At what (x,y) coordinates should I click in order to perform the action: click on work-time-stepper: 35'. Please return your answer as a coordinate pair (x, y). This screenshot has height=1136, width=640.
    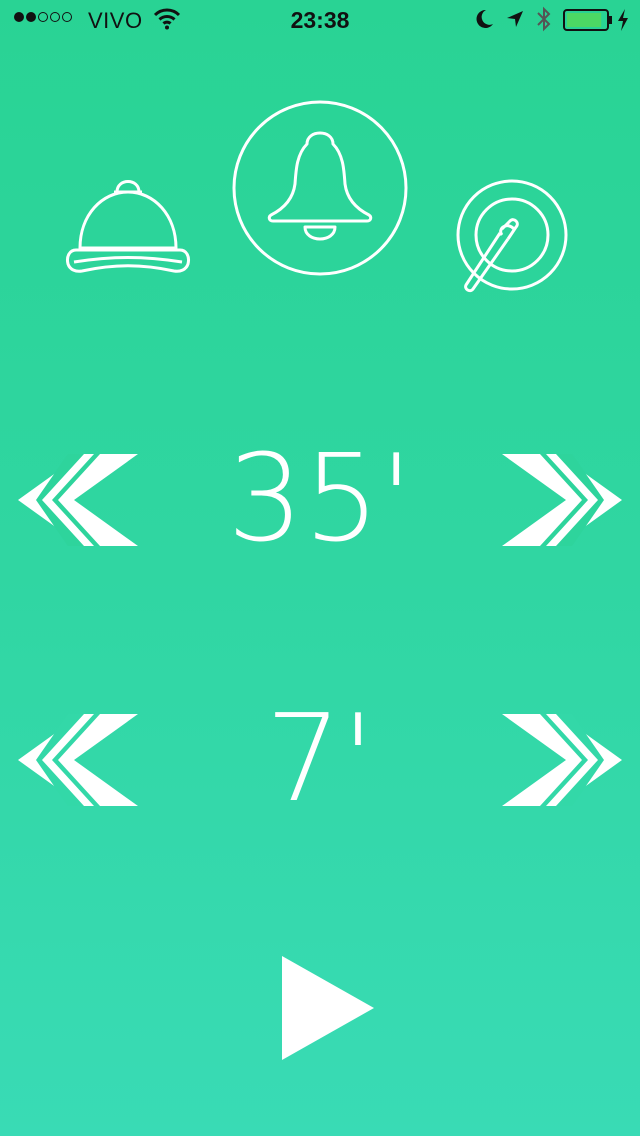
    Looking at the image, I should click on (320, 500).